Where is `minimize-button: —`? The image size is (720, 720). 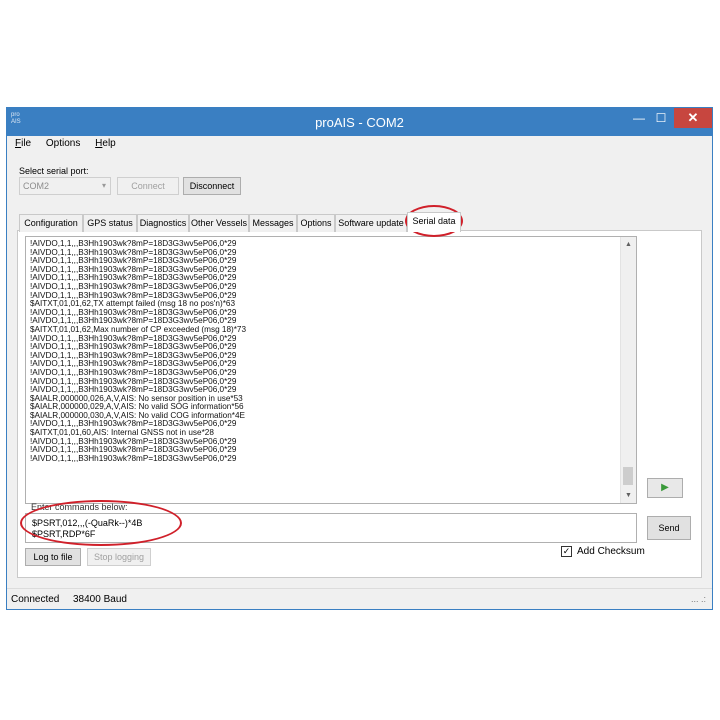
minimize-button: — is located at coordinates (639, 118).